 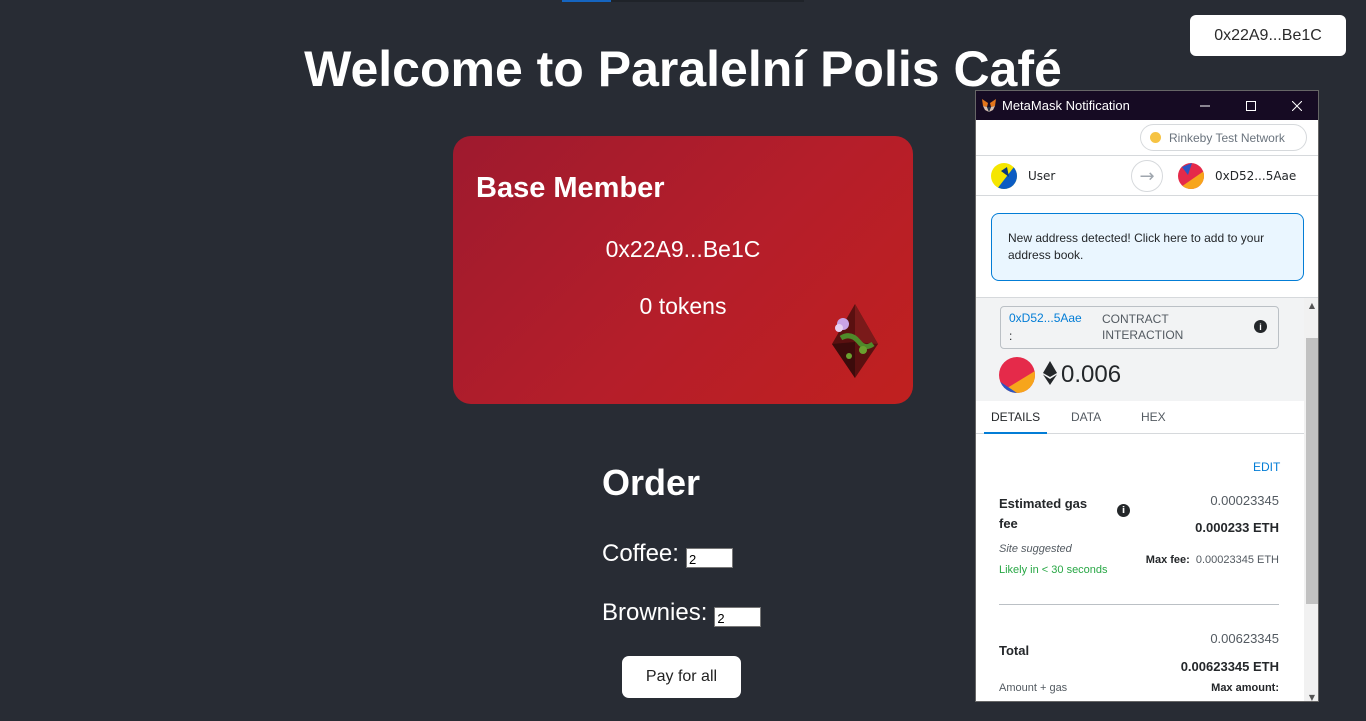 I want to click on contract-interaction-box: 0xD52...5Aae : CONTRACT INTERACTION i, so click(x=1139, y=327).